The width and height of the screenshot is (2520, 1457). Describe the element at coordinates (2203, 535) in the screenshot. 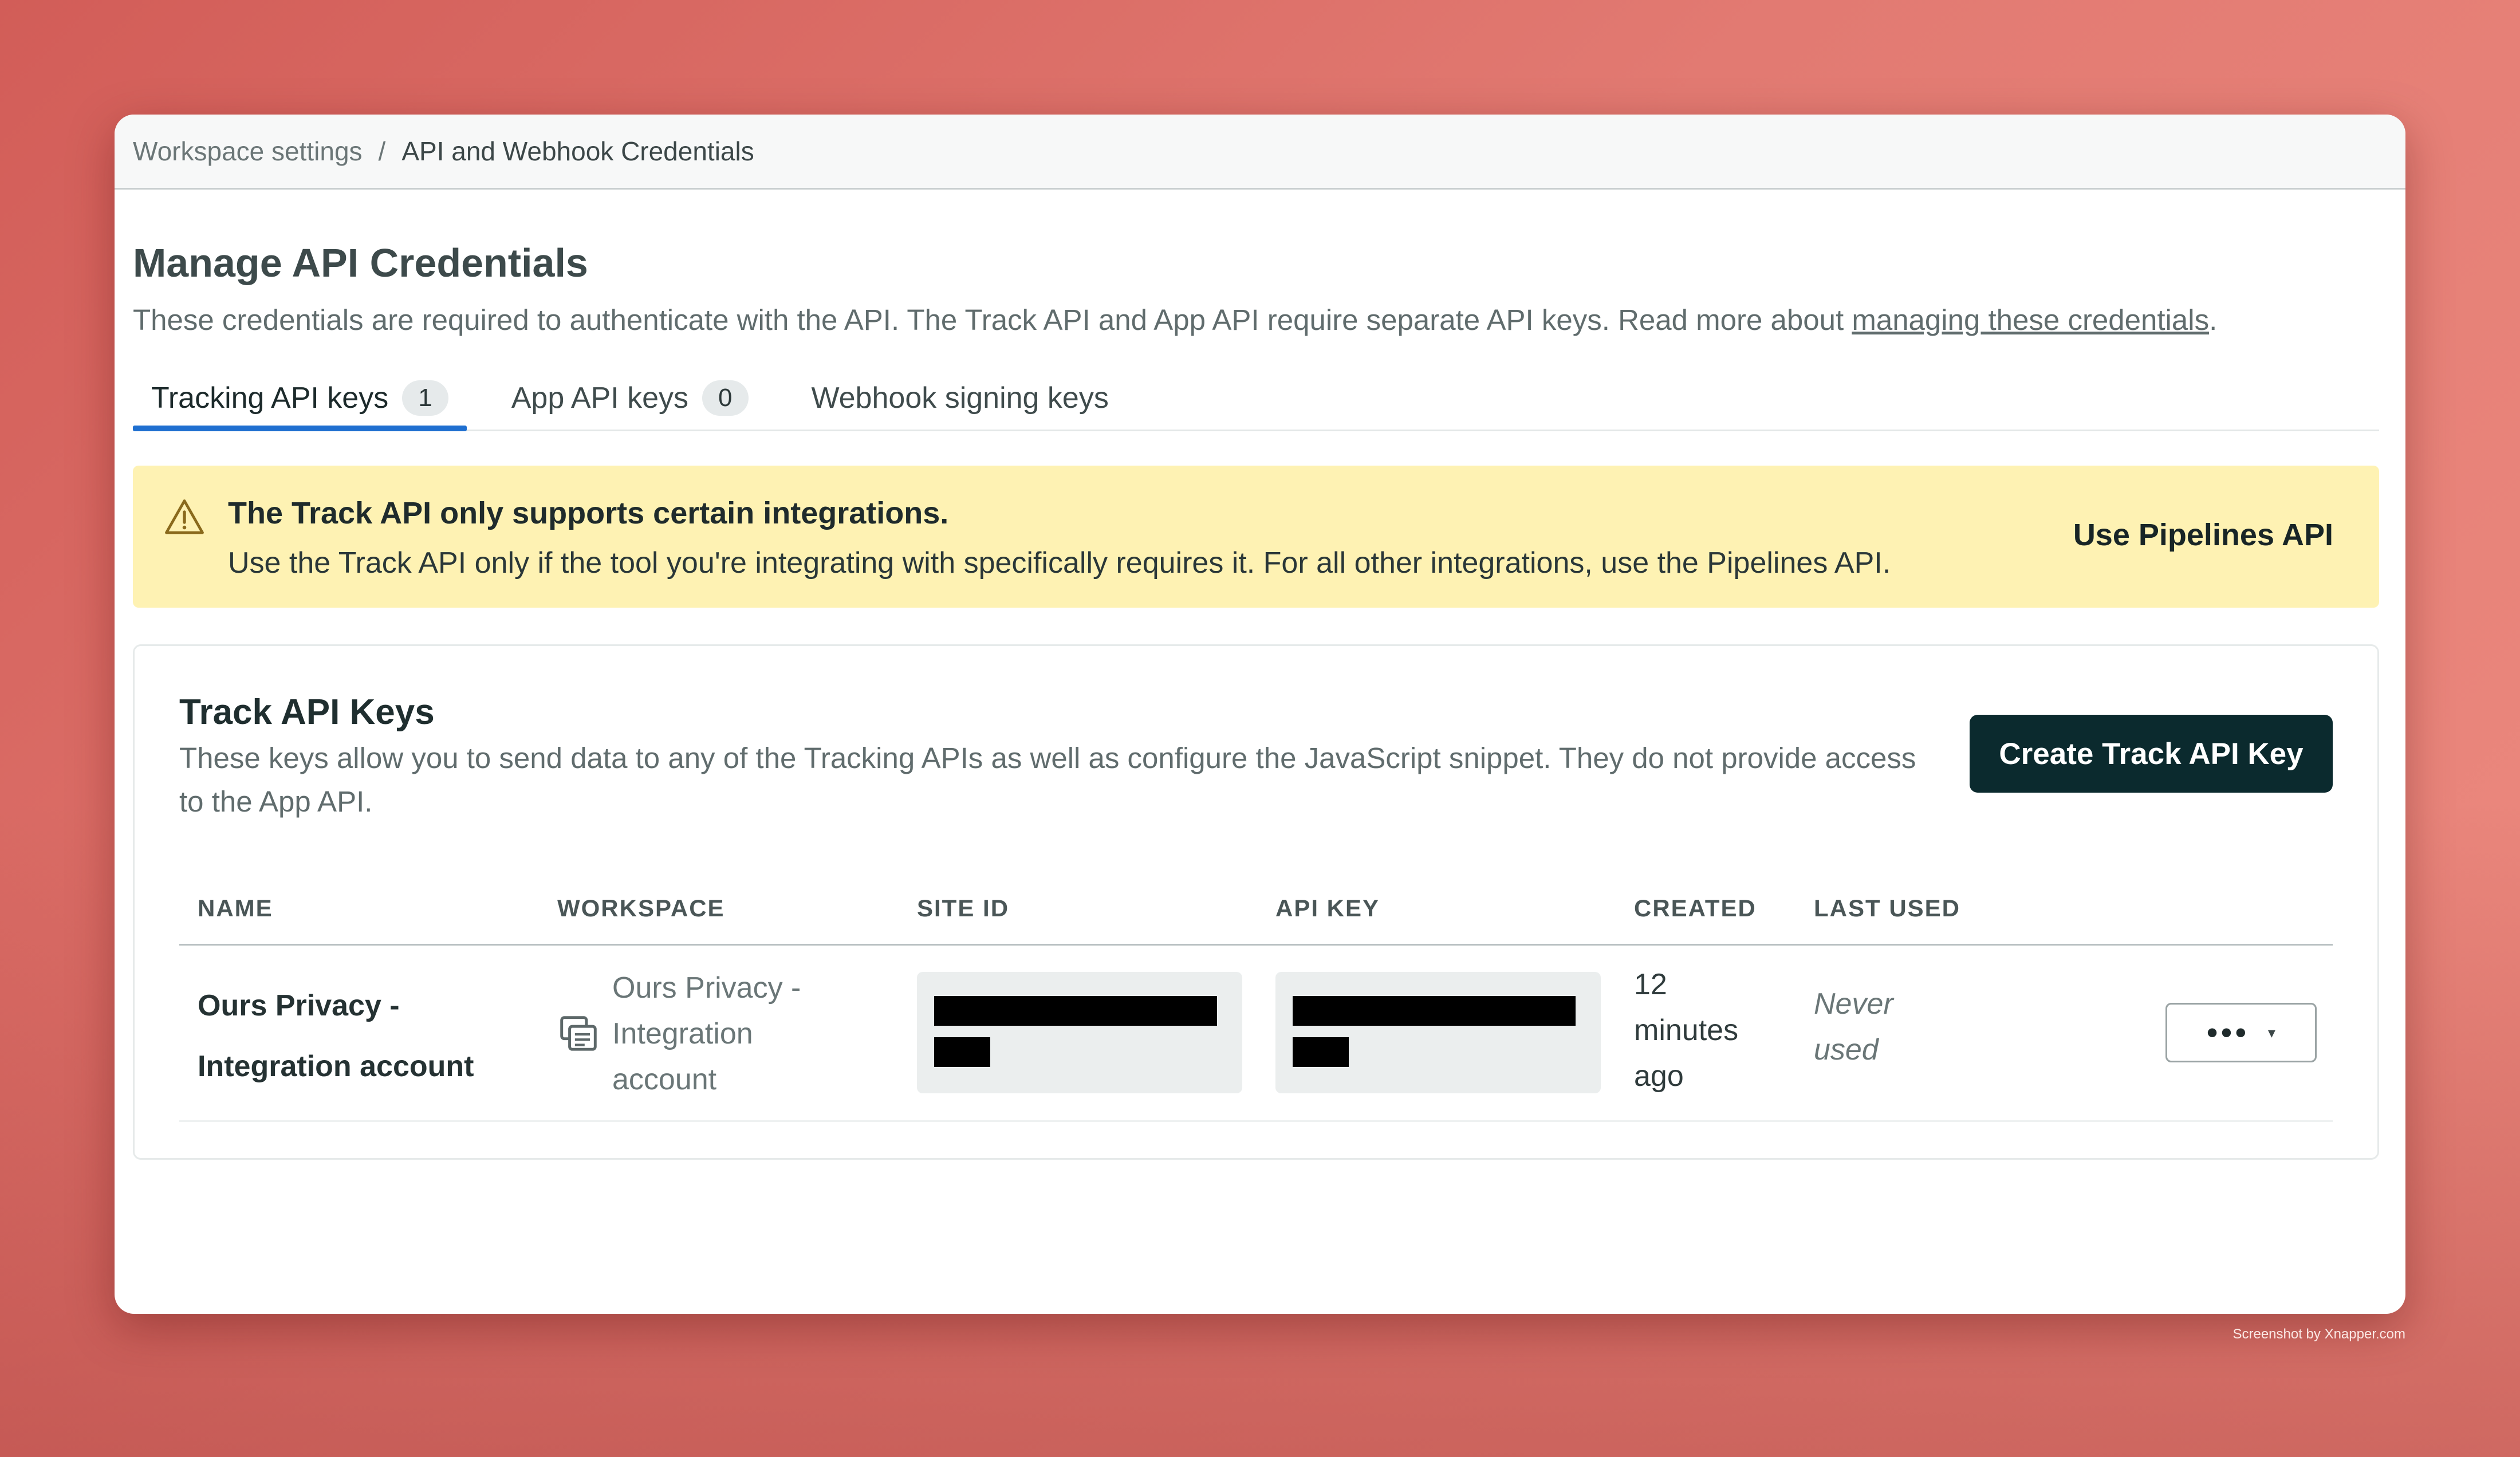

I see `use-pipelines-api-button: Use Pipelines API` at that location.